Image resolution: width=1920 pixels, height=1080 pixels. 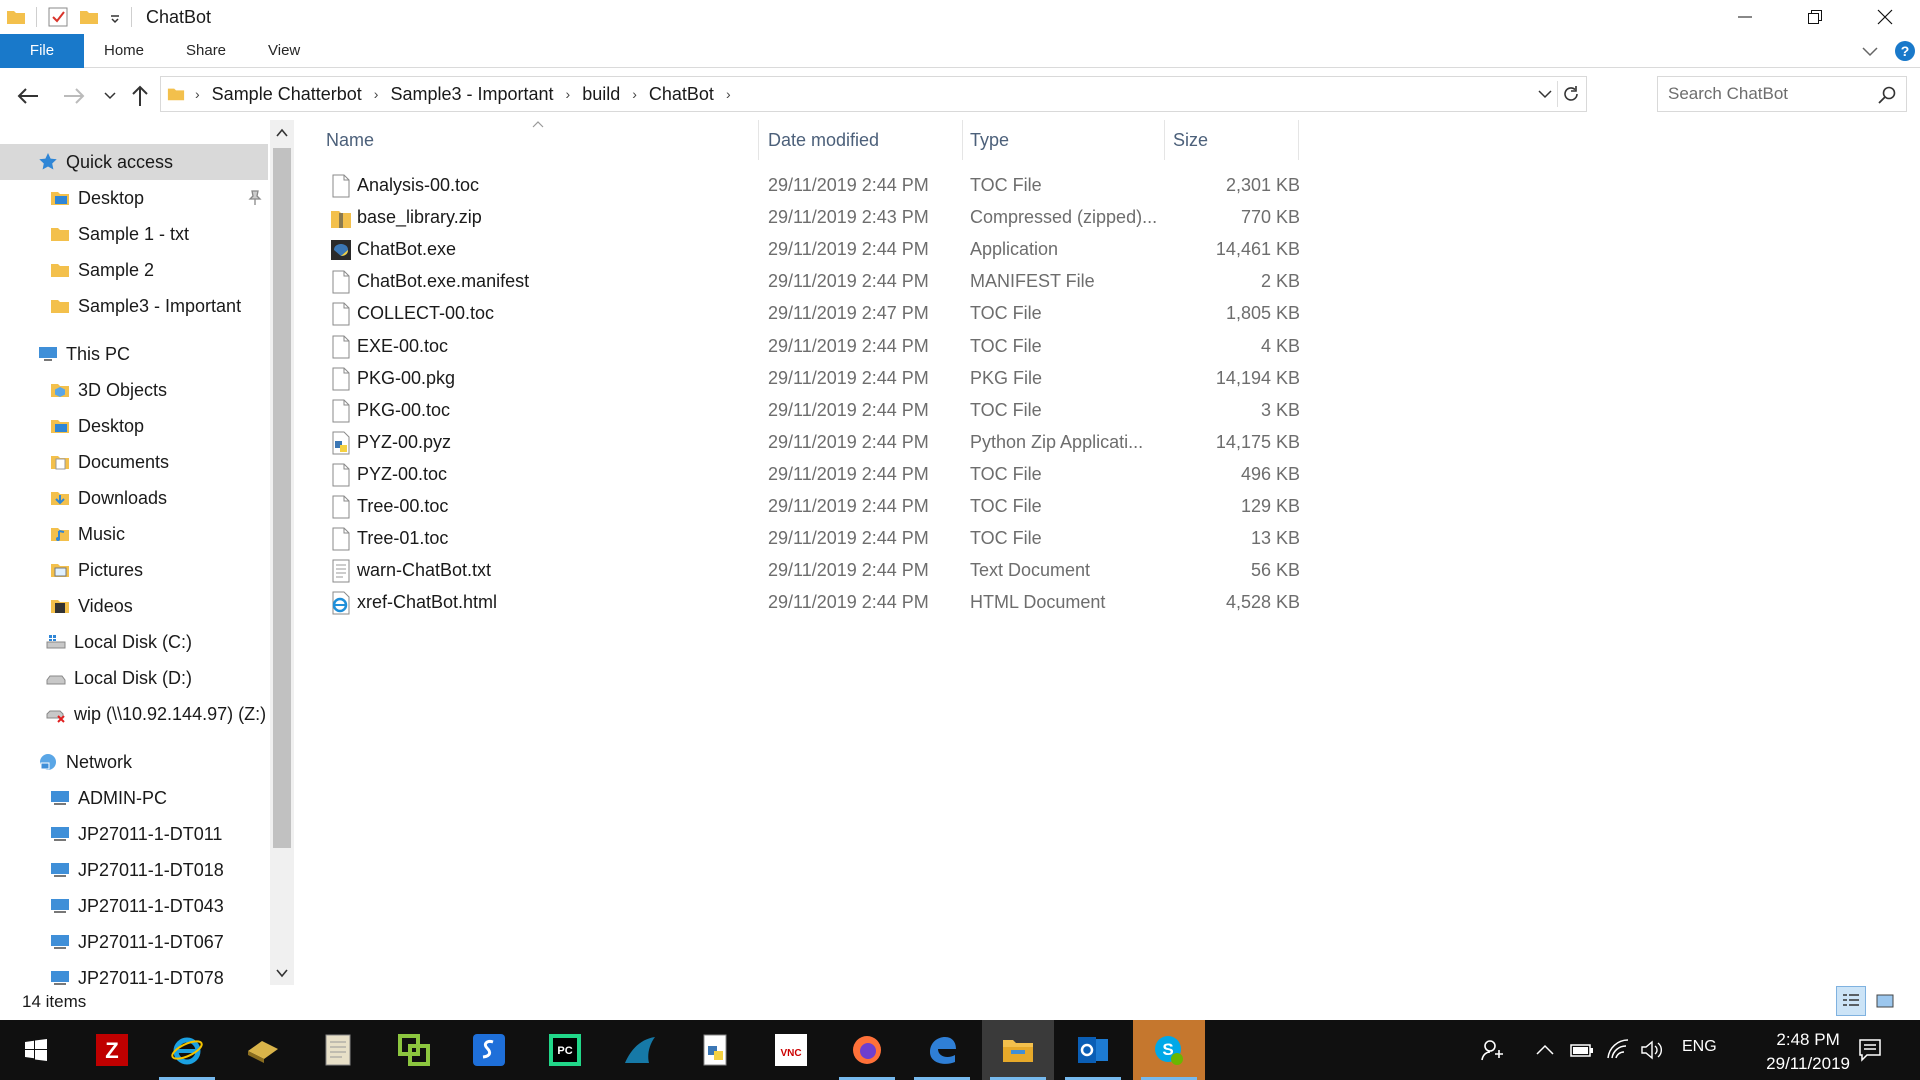 What do you see at coordinates (823, 140) in the screenshot?
I see `column-header-date: Date modified` at bounding box center [823, 140].